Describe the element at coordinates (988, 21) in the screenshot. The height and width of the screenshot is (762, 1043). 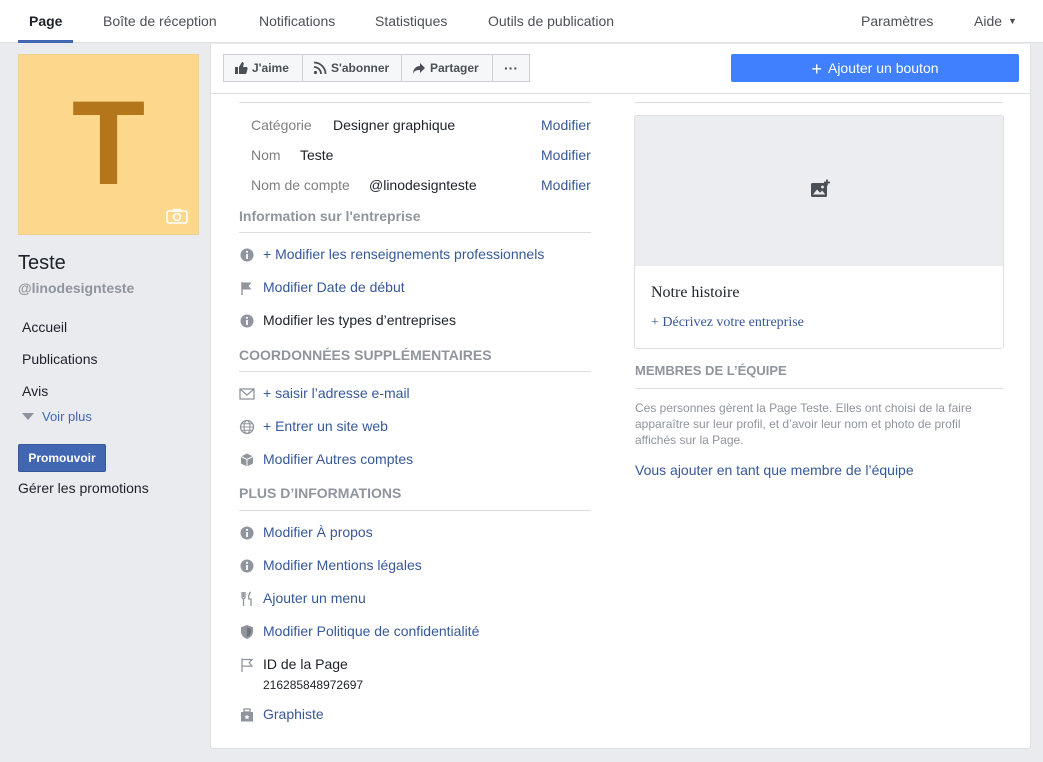
I see `help-label: Aide` at that location.